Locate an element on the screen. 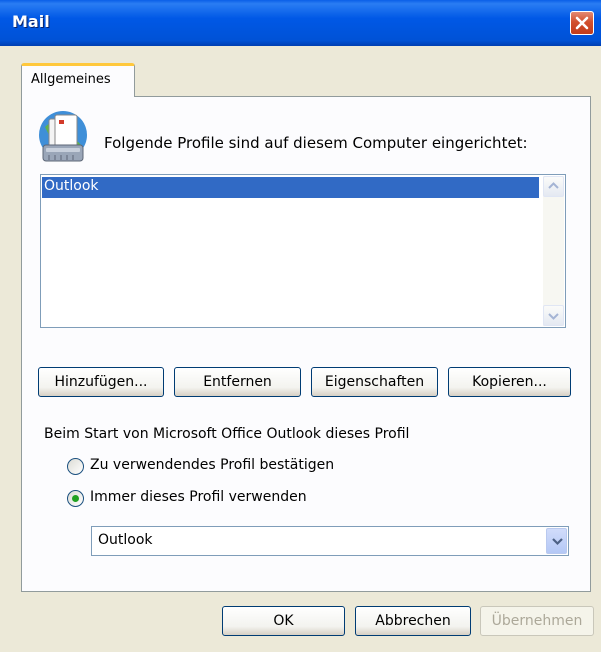 The width and height of the screenshot is (601, 652). close-icon is located at coordinates (582, 23).